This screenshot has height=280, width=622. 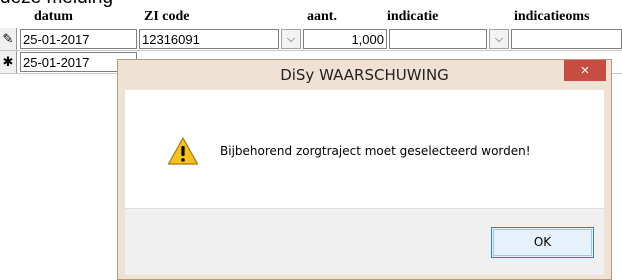 I want to click on zi-code-dropdown-button: ⌵, so click(x=291, y=39).